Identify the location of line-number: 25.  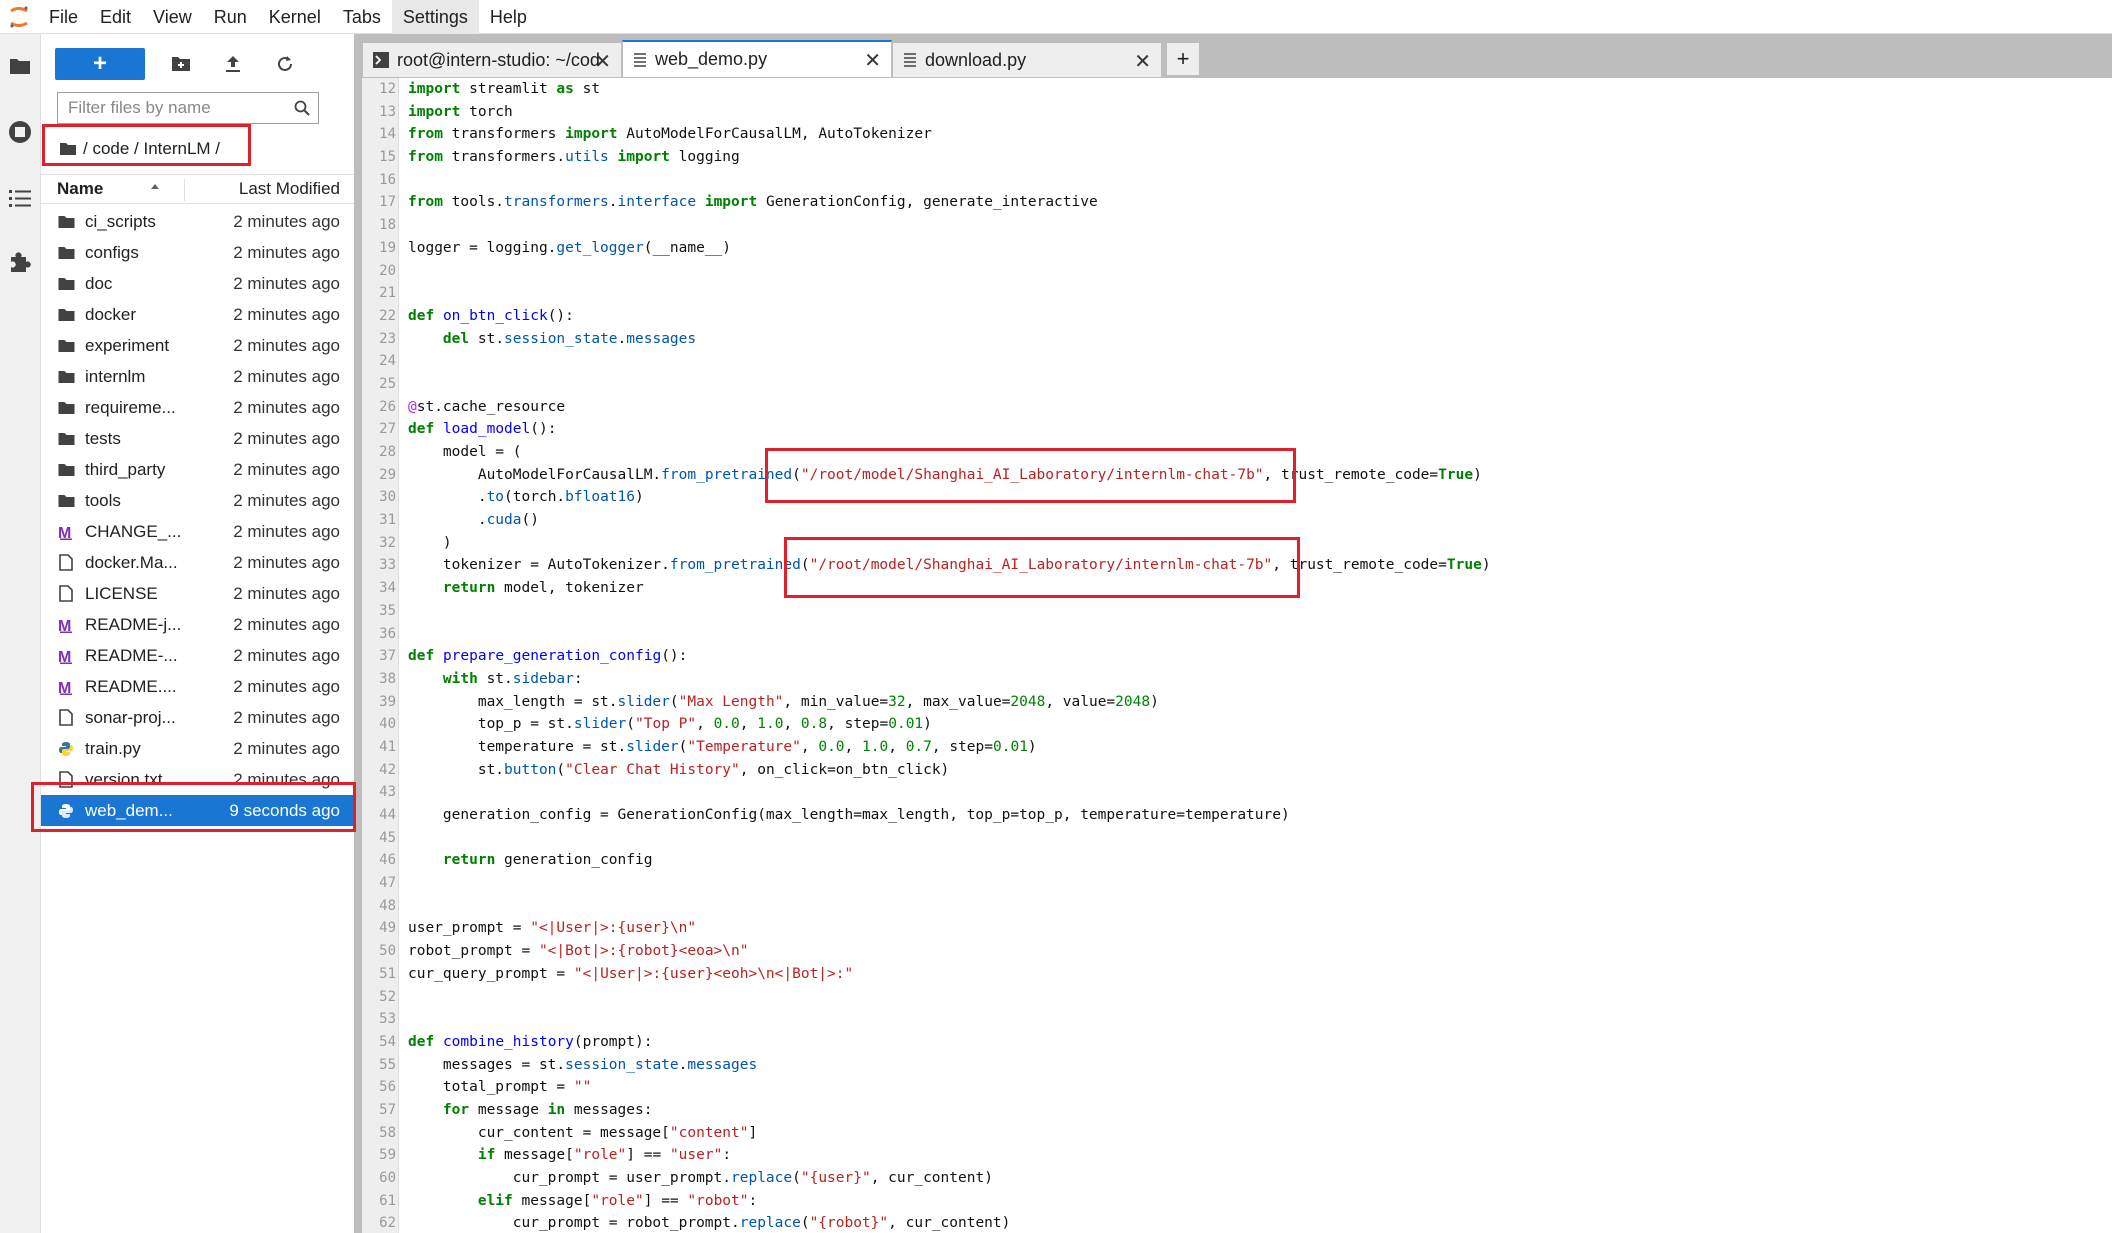
(387, 383).